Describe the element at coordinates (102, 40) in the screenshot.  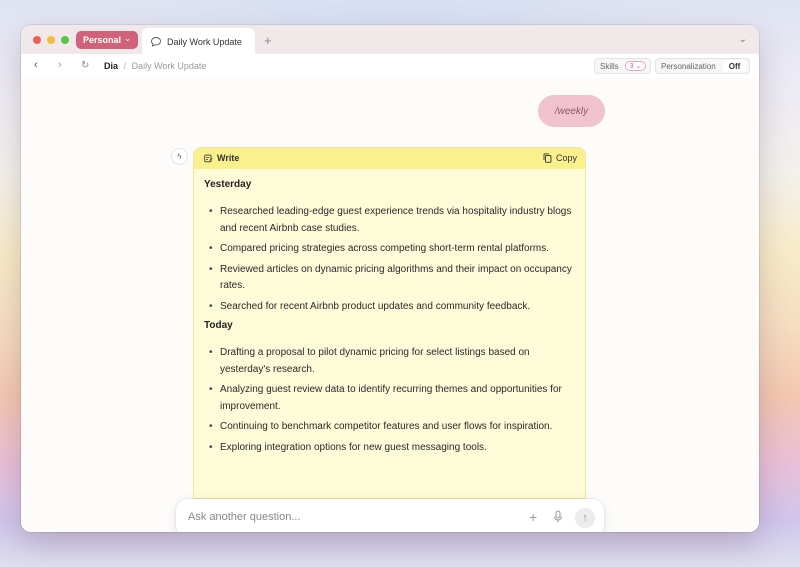
I see `profile-label: Personal` at that location.